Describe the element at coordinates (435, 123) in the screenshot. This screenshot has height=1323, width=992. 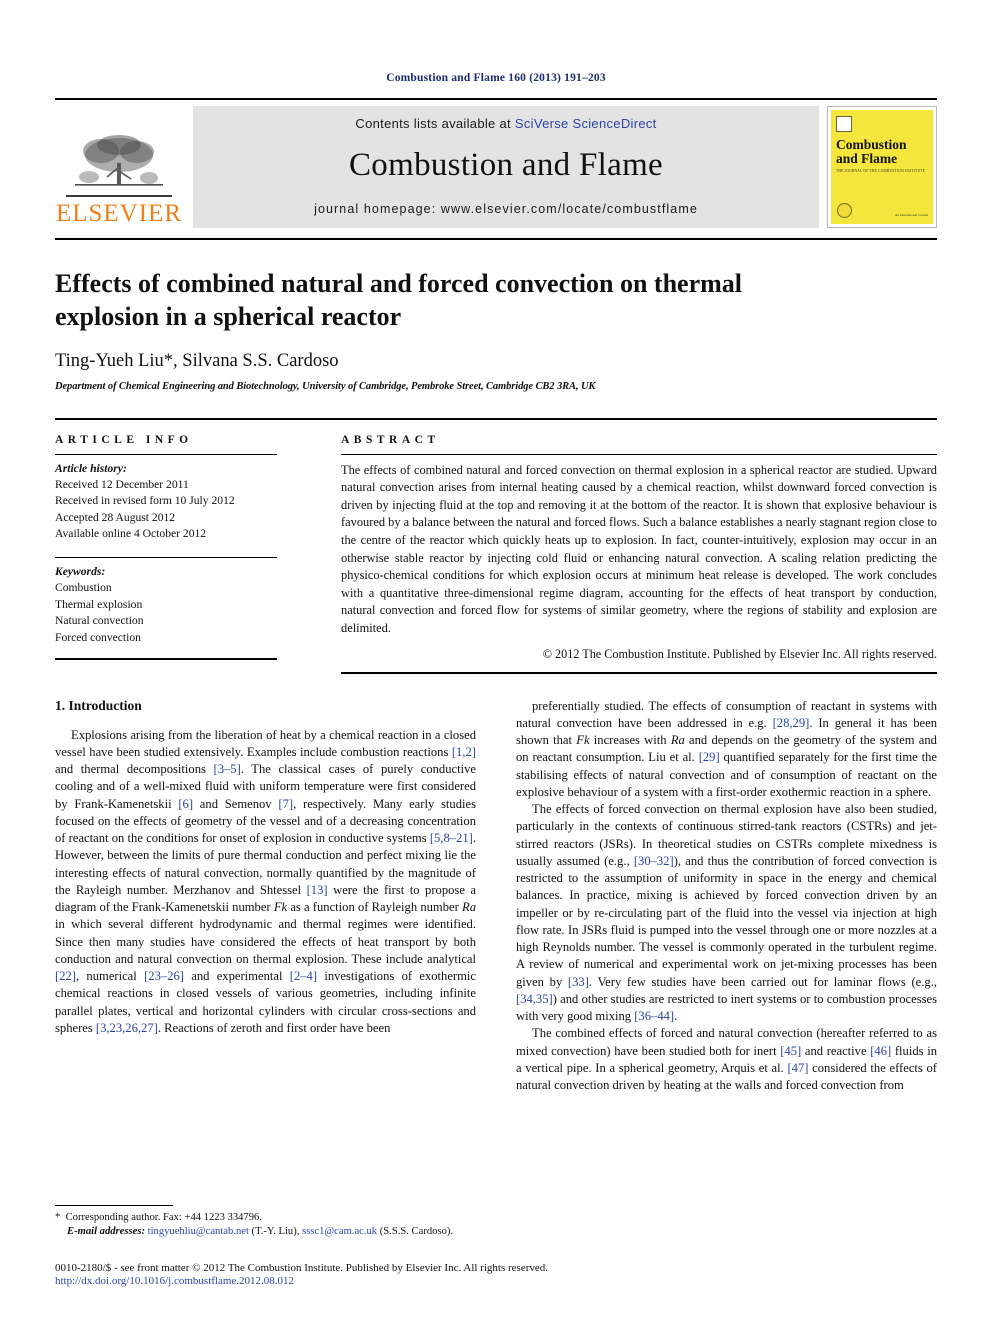
I see `contents-prefix: Contents lists available at` at that location.